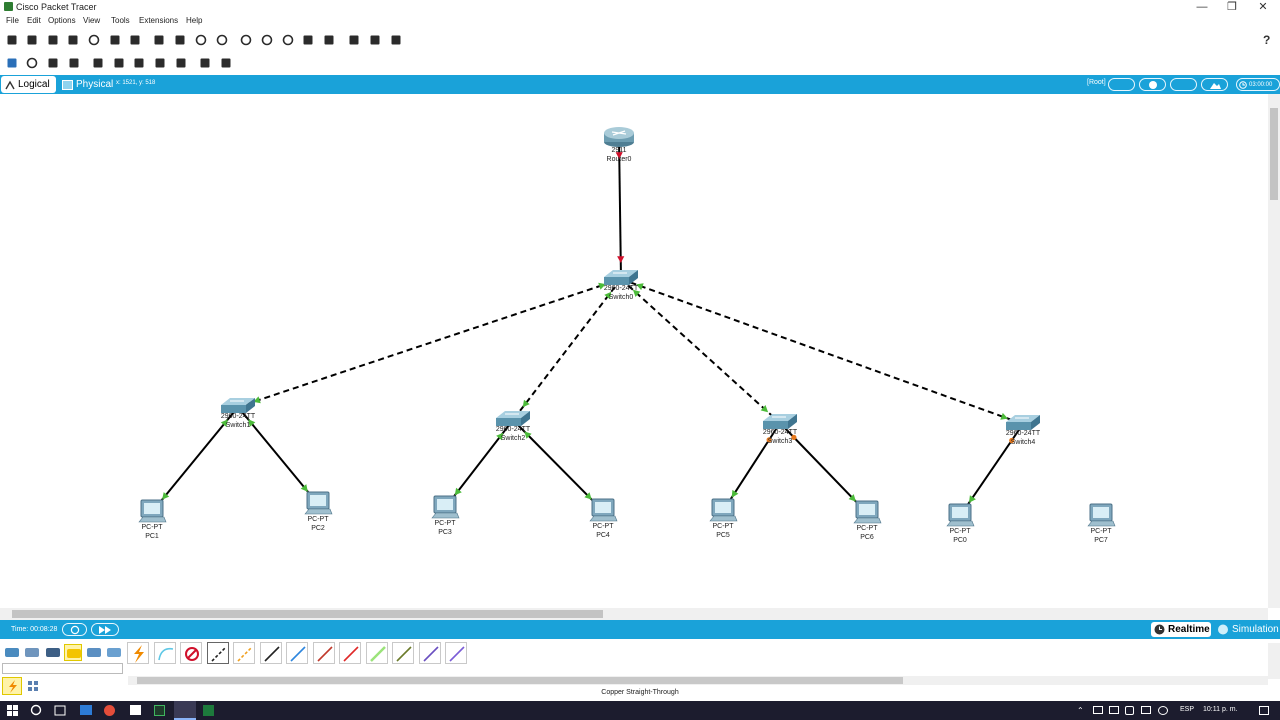 The image size is (1280, 720). What do you see at coordinates (1232, 7) in the screenshot?
I see `maximize-button: ❐` at bounding box center [1232, 7].